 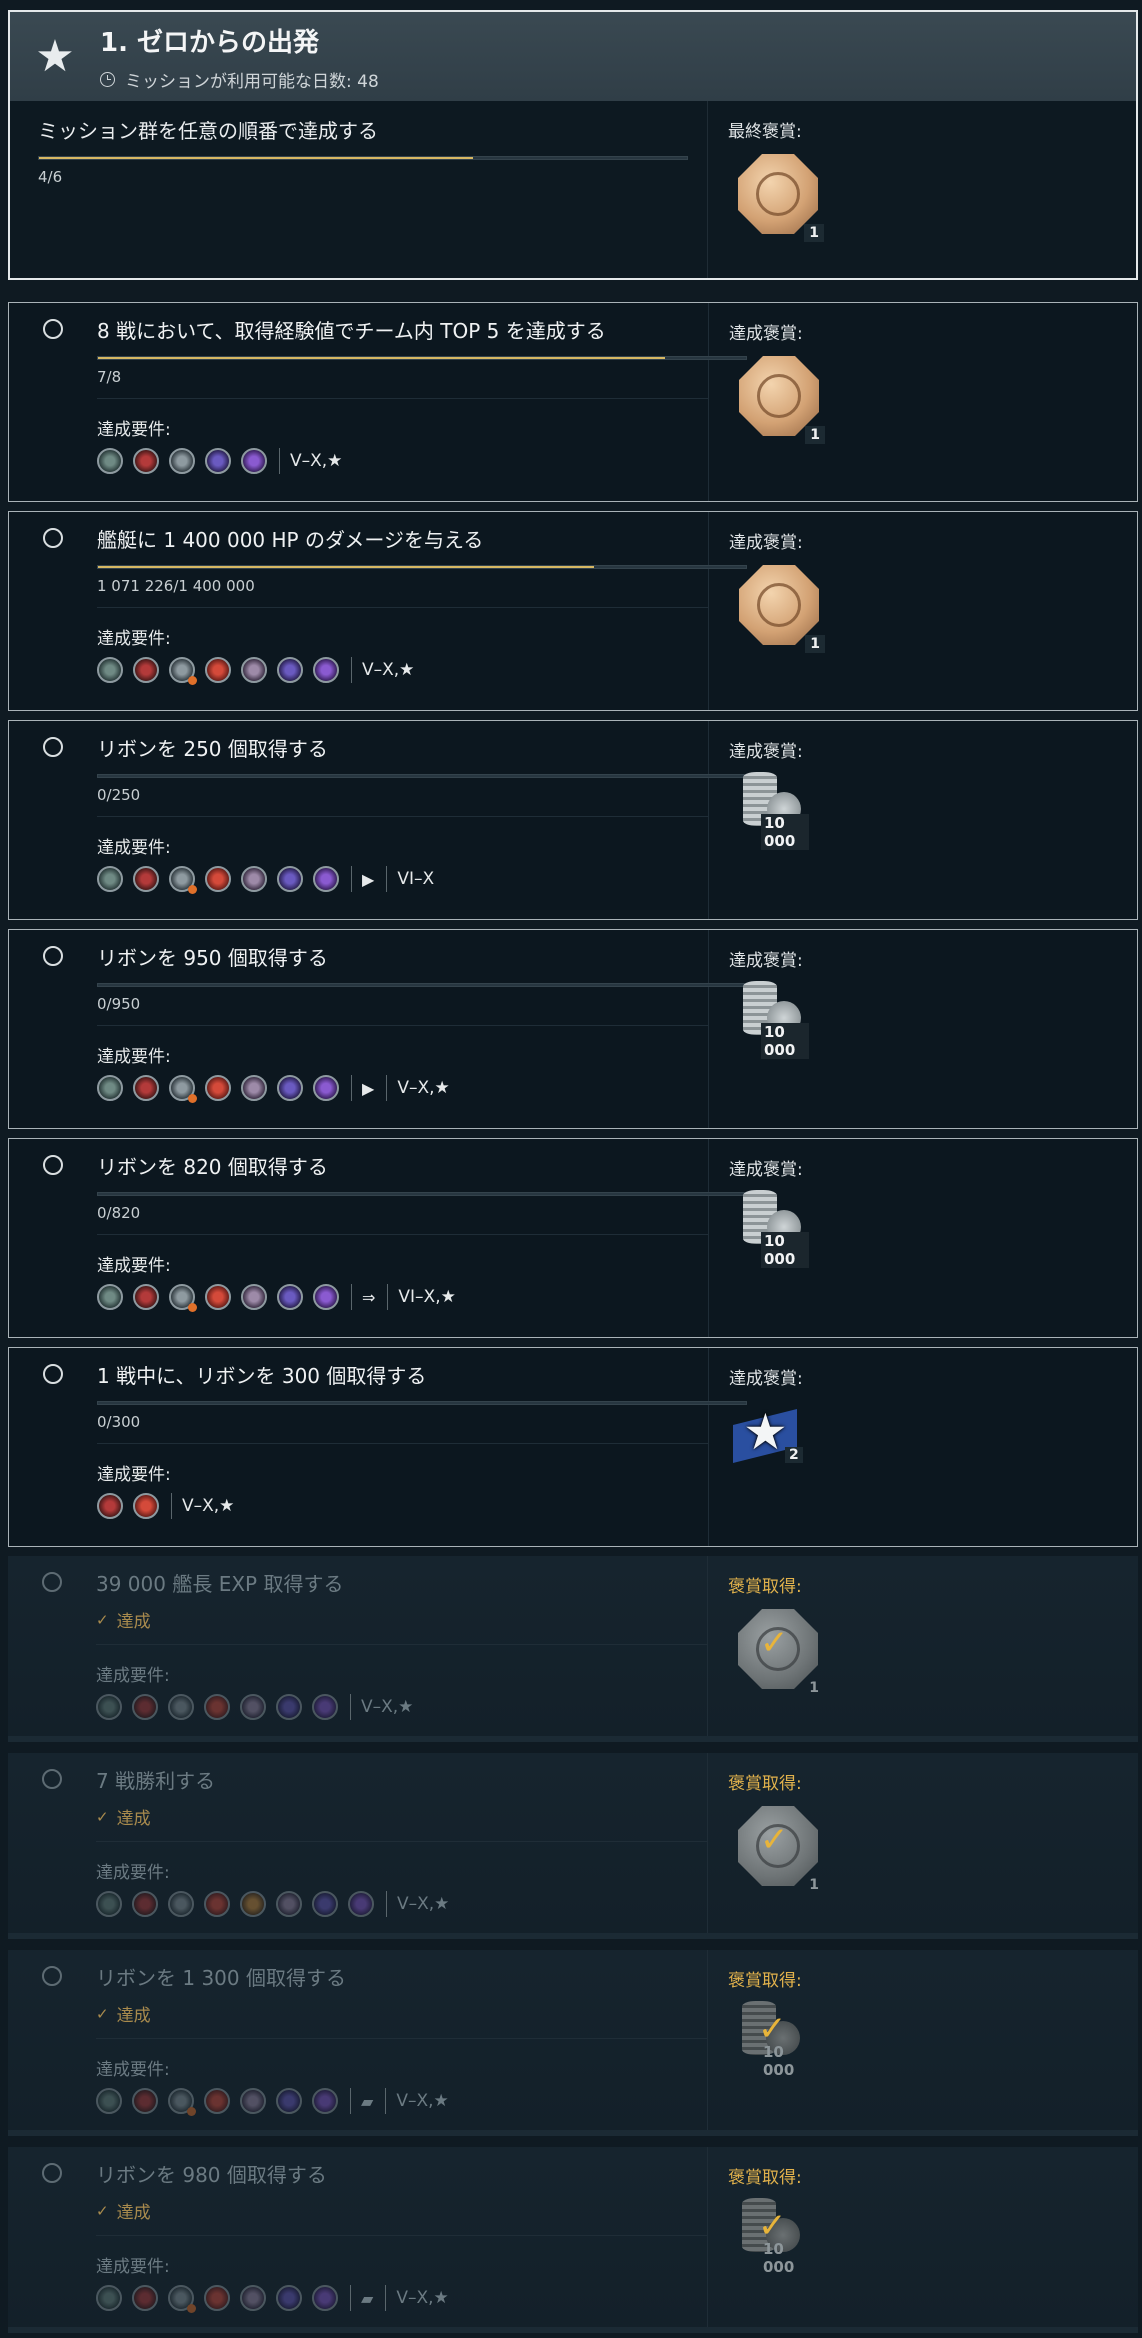 What do you see at coordinates (573, 820) in the screenshot?
I see `mission-card: リボンを 250 個取得する 0/250 達成要件: ▶ VI–X 達成褒賞:` at bounding box center [573, 820].